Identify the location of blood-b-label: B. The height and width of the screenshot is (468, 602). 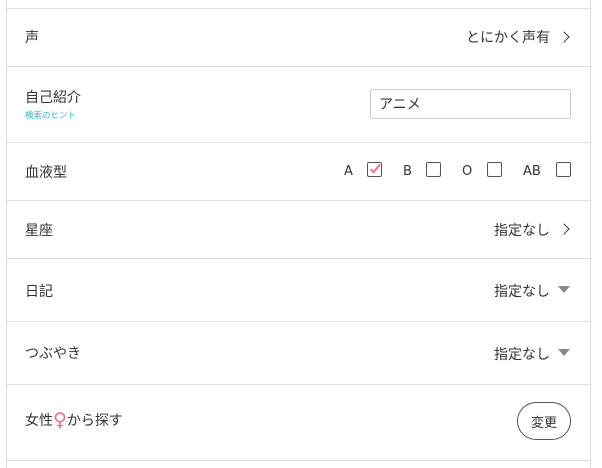
(407, 171).